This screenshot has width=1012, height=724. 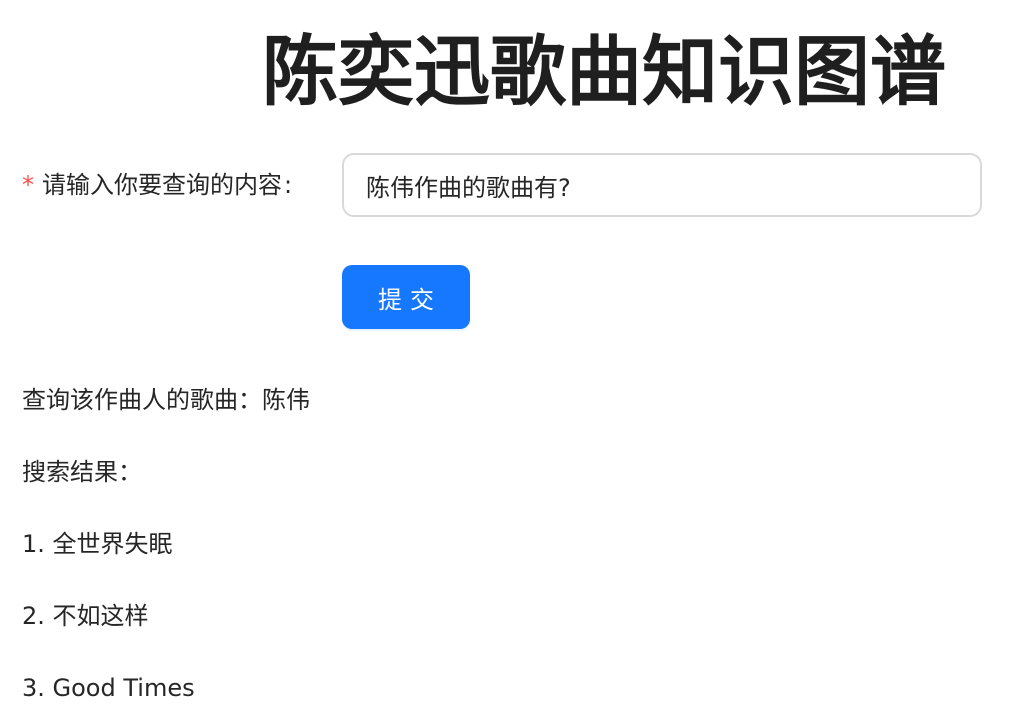 I want to click on required-mark: *, so click(x=28, y=185).